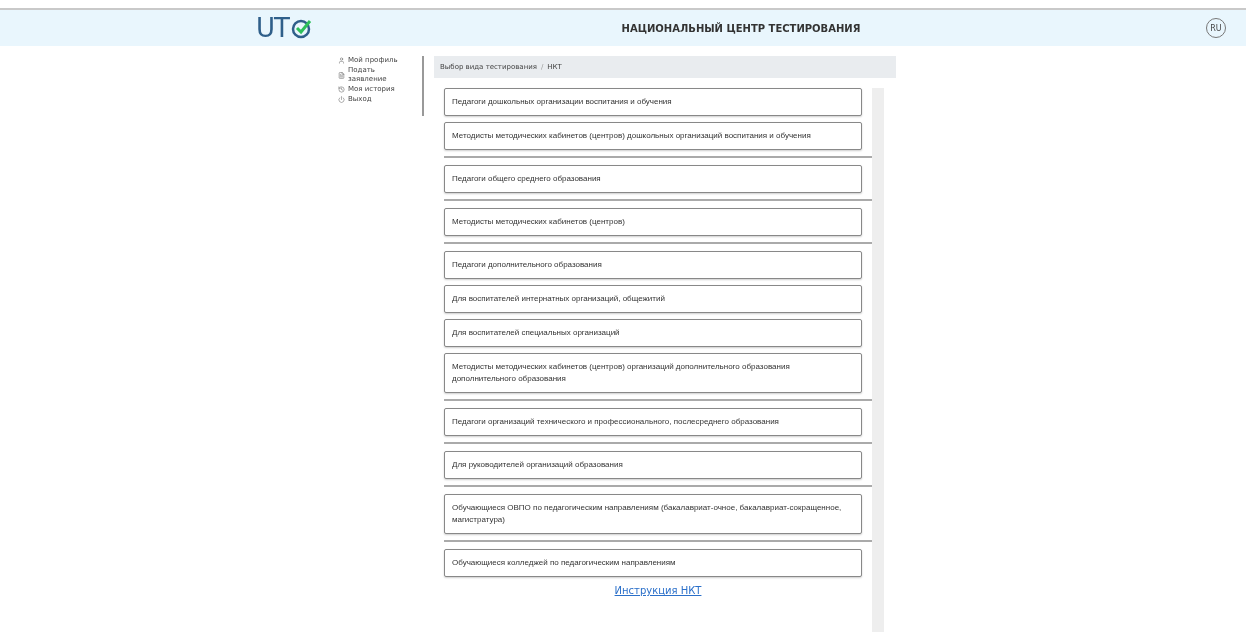 Image resolution: width=1246 pixels, height=632 pixels. Describe the element at coordinates (341, 100) in the screenshot. I see `power-icon` at that location.